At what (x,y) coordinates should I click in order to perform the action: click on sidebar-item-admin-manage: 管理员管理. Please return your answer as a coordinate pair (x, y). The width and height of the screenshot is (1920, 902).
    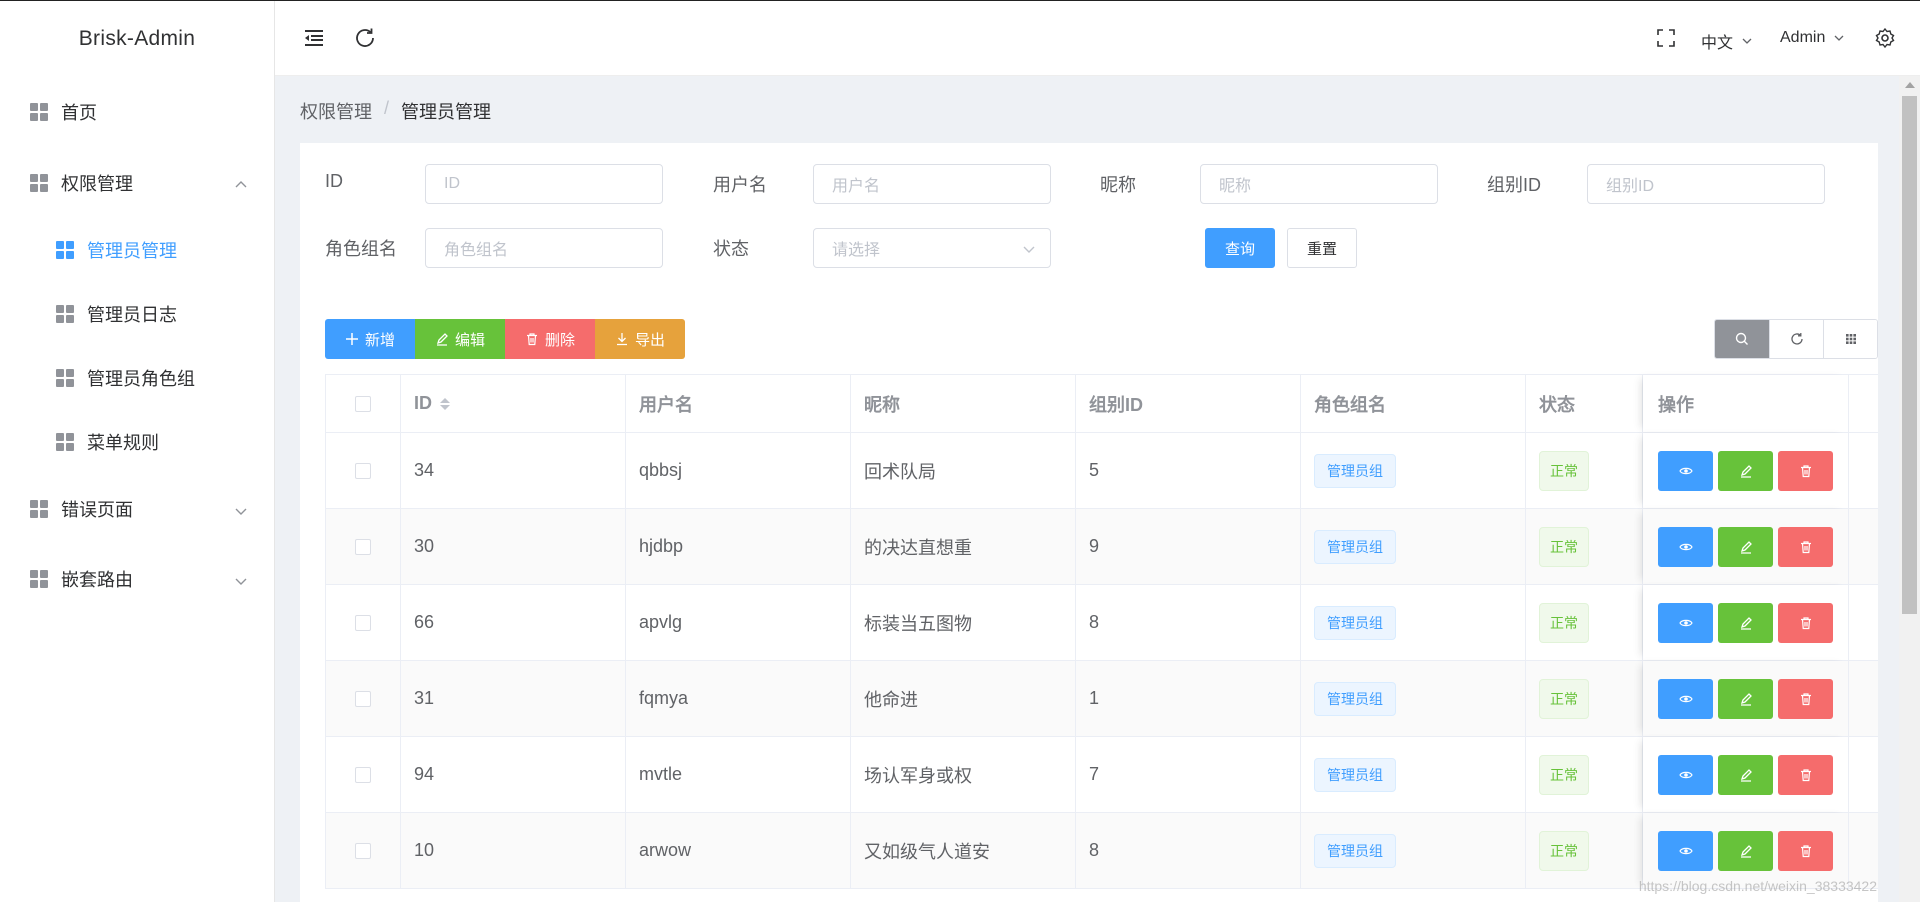
    Looking at the image, I should click on (137, 250).